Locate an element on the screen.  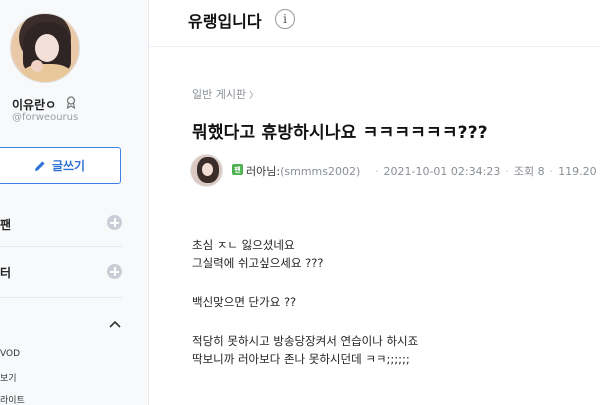
author-name: 러아님:(smmms2002) is located at coordinates (303, 171).